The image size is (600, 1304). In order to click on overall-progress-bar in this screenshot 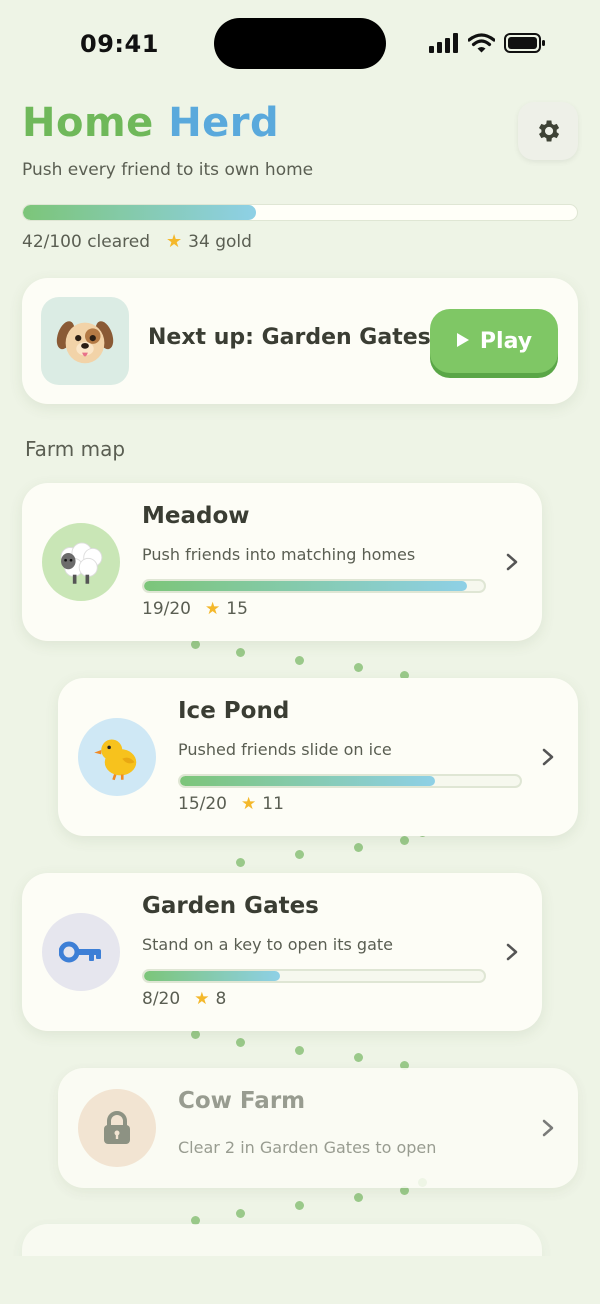, I will do `click(300, 212)`.